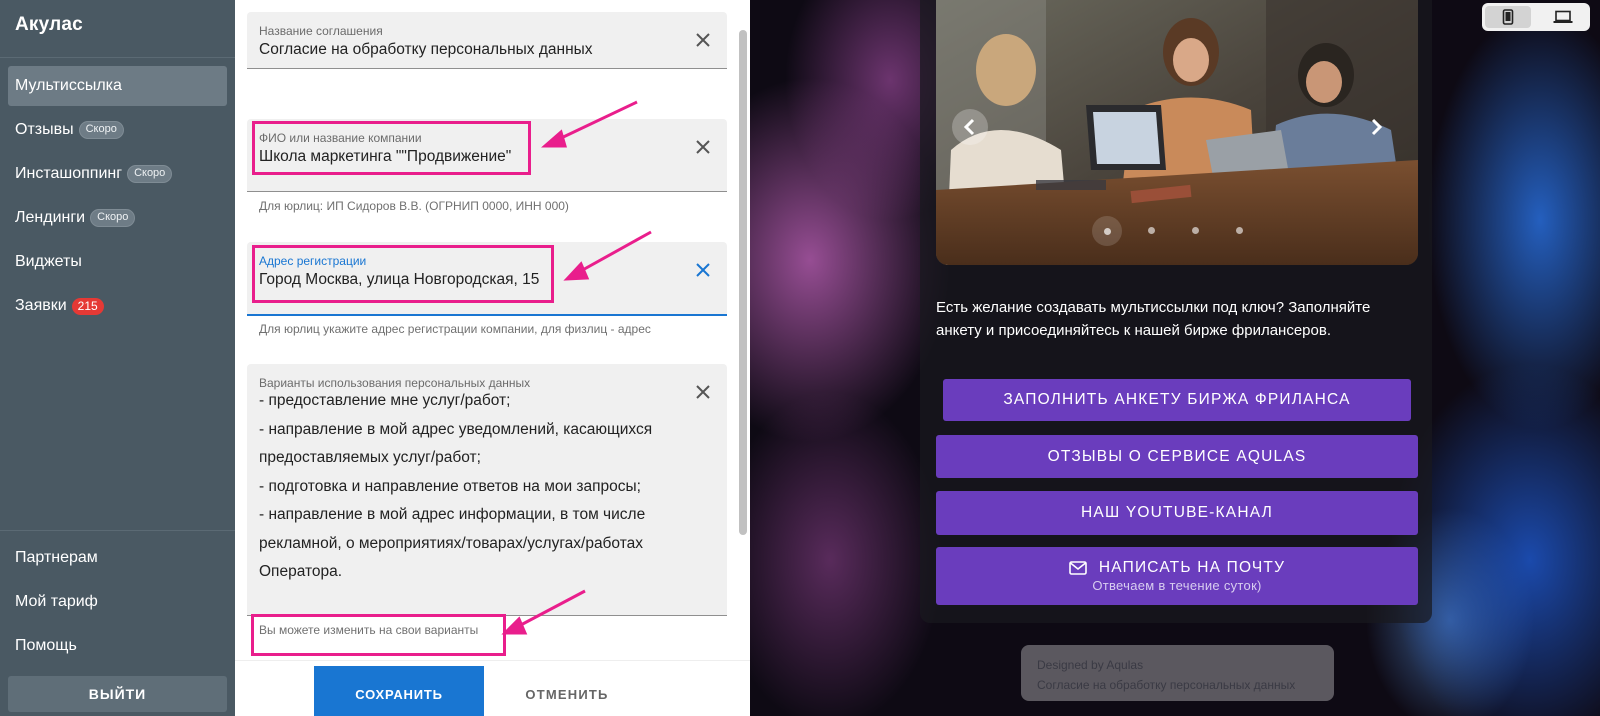 Image resolution: width=1600 pixels, height=716 pixels. Describe the element at coordinates (41, 305) in the screenshot. I see `sidebar-item-label: Заявки` at that location.